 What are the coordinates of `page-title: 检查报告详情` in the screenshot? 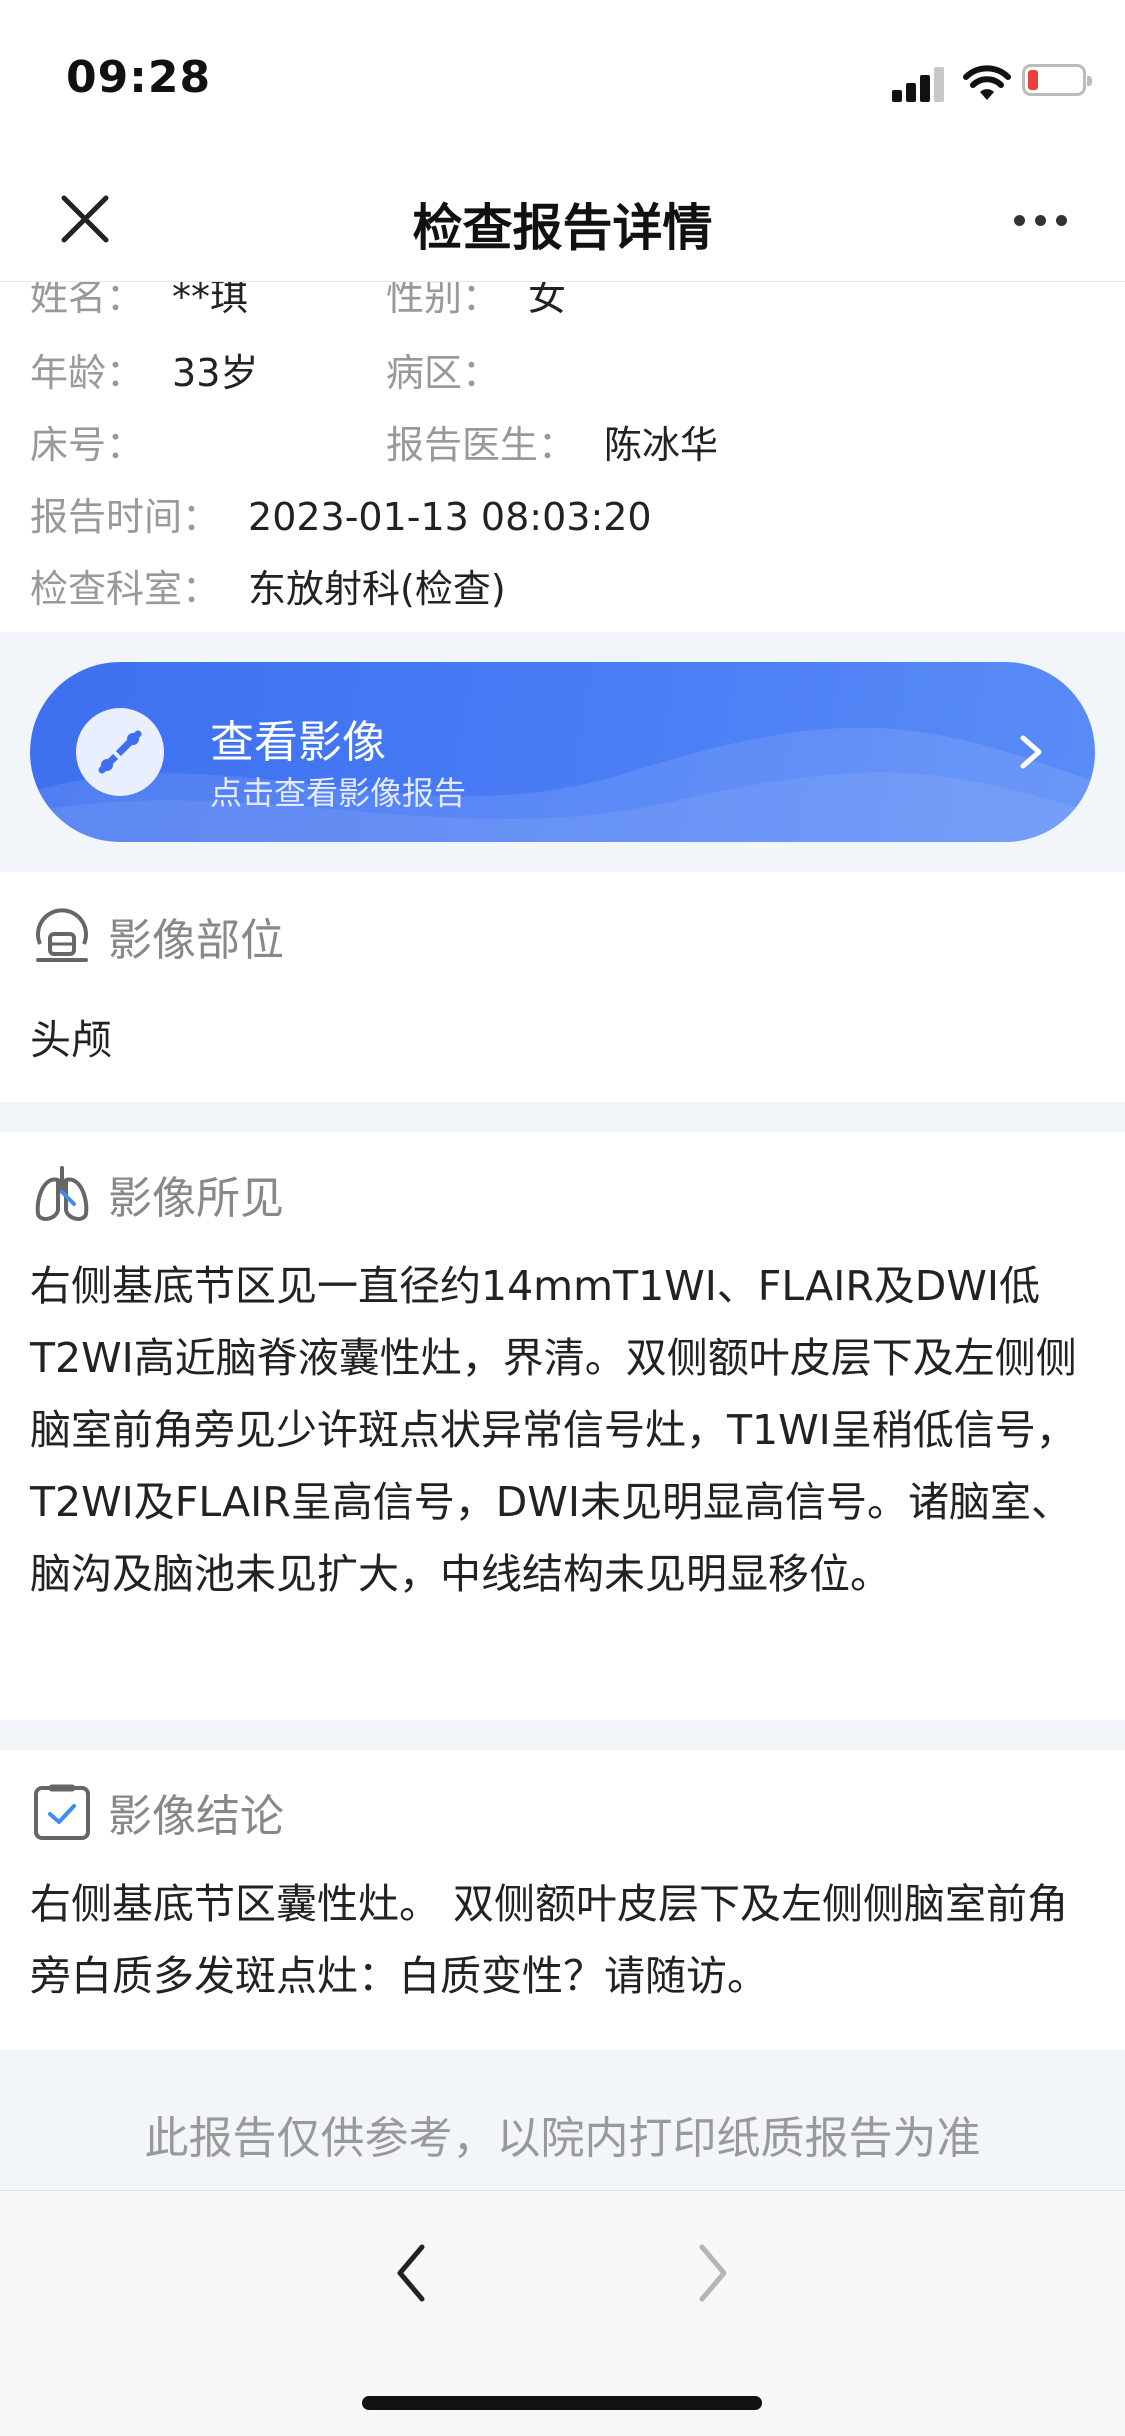 It's located at (562, 228).